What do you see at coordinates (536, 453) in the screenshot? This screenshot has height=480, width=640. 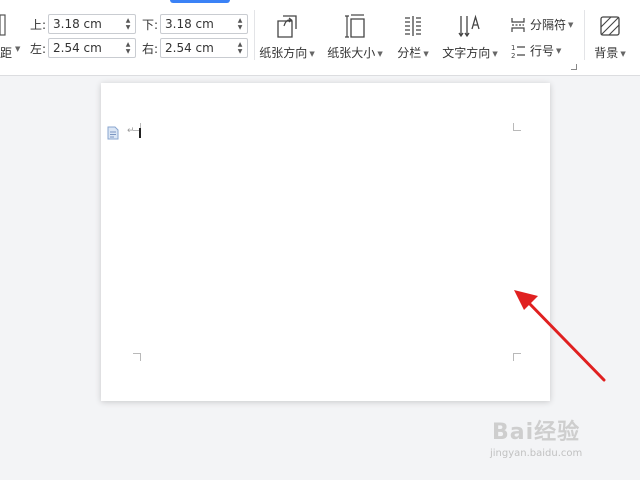 I see `watermark-url: jingyan.baidu.com` at bounding box center [536, 453].